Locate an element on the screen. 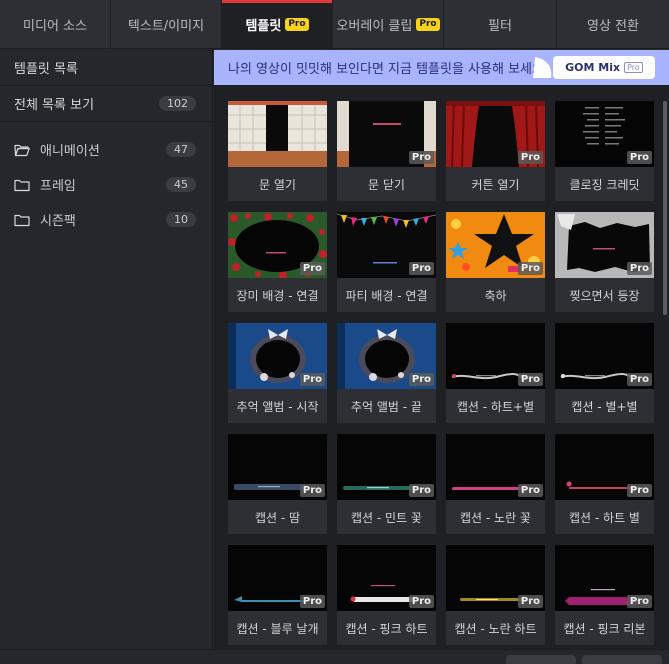 This screenshot has width=669, height=664. template-card: Pro 찢으면서 등장 is located at coordinates (604, 262).